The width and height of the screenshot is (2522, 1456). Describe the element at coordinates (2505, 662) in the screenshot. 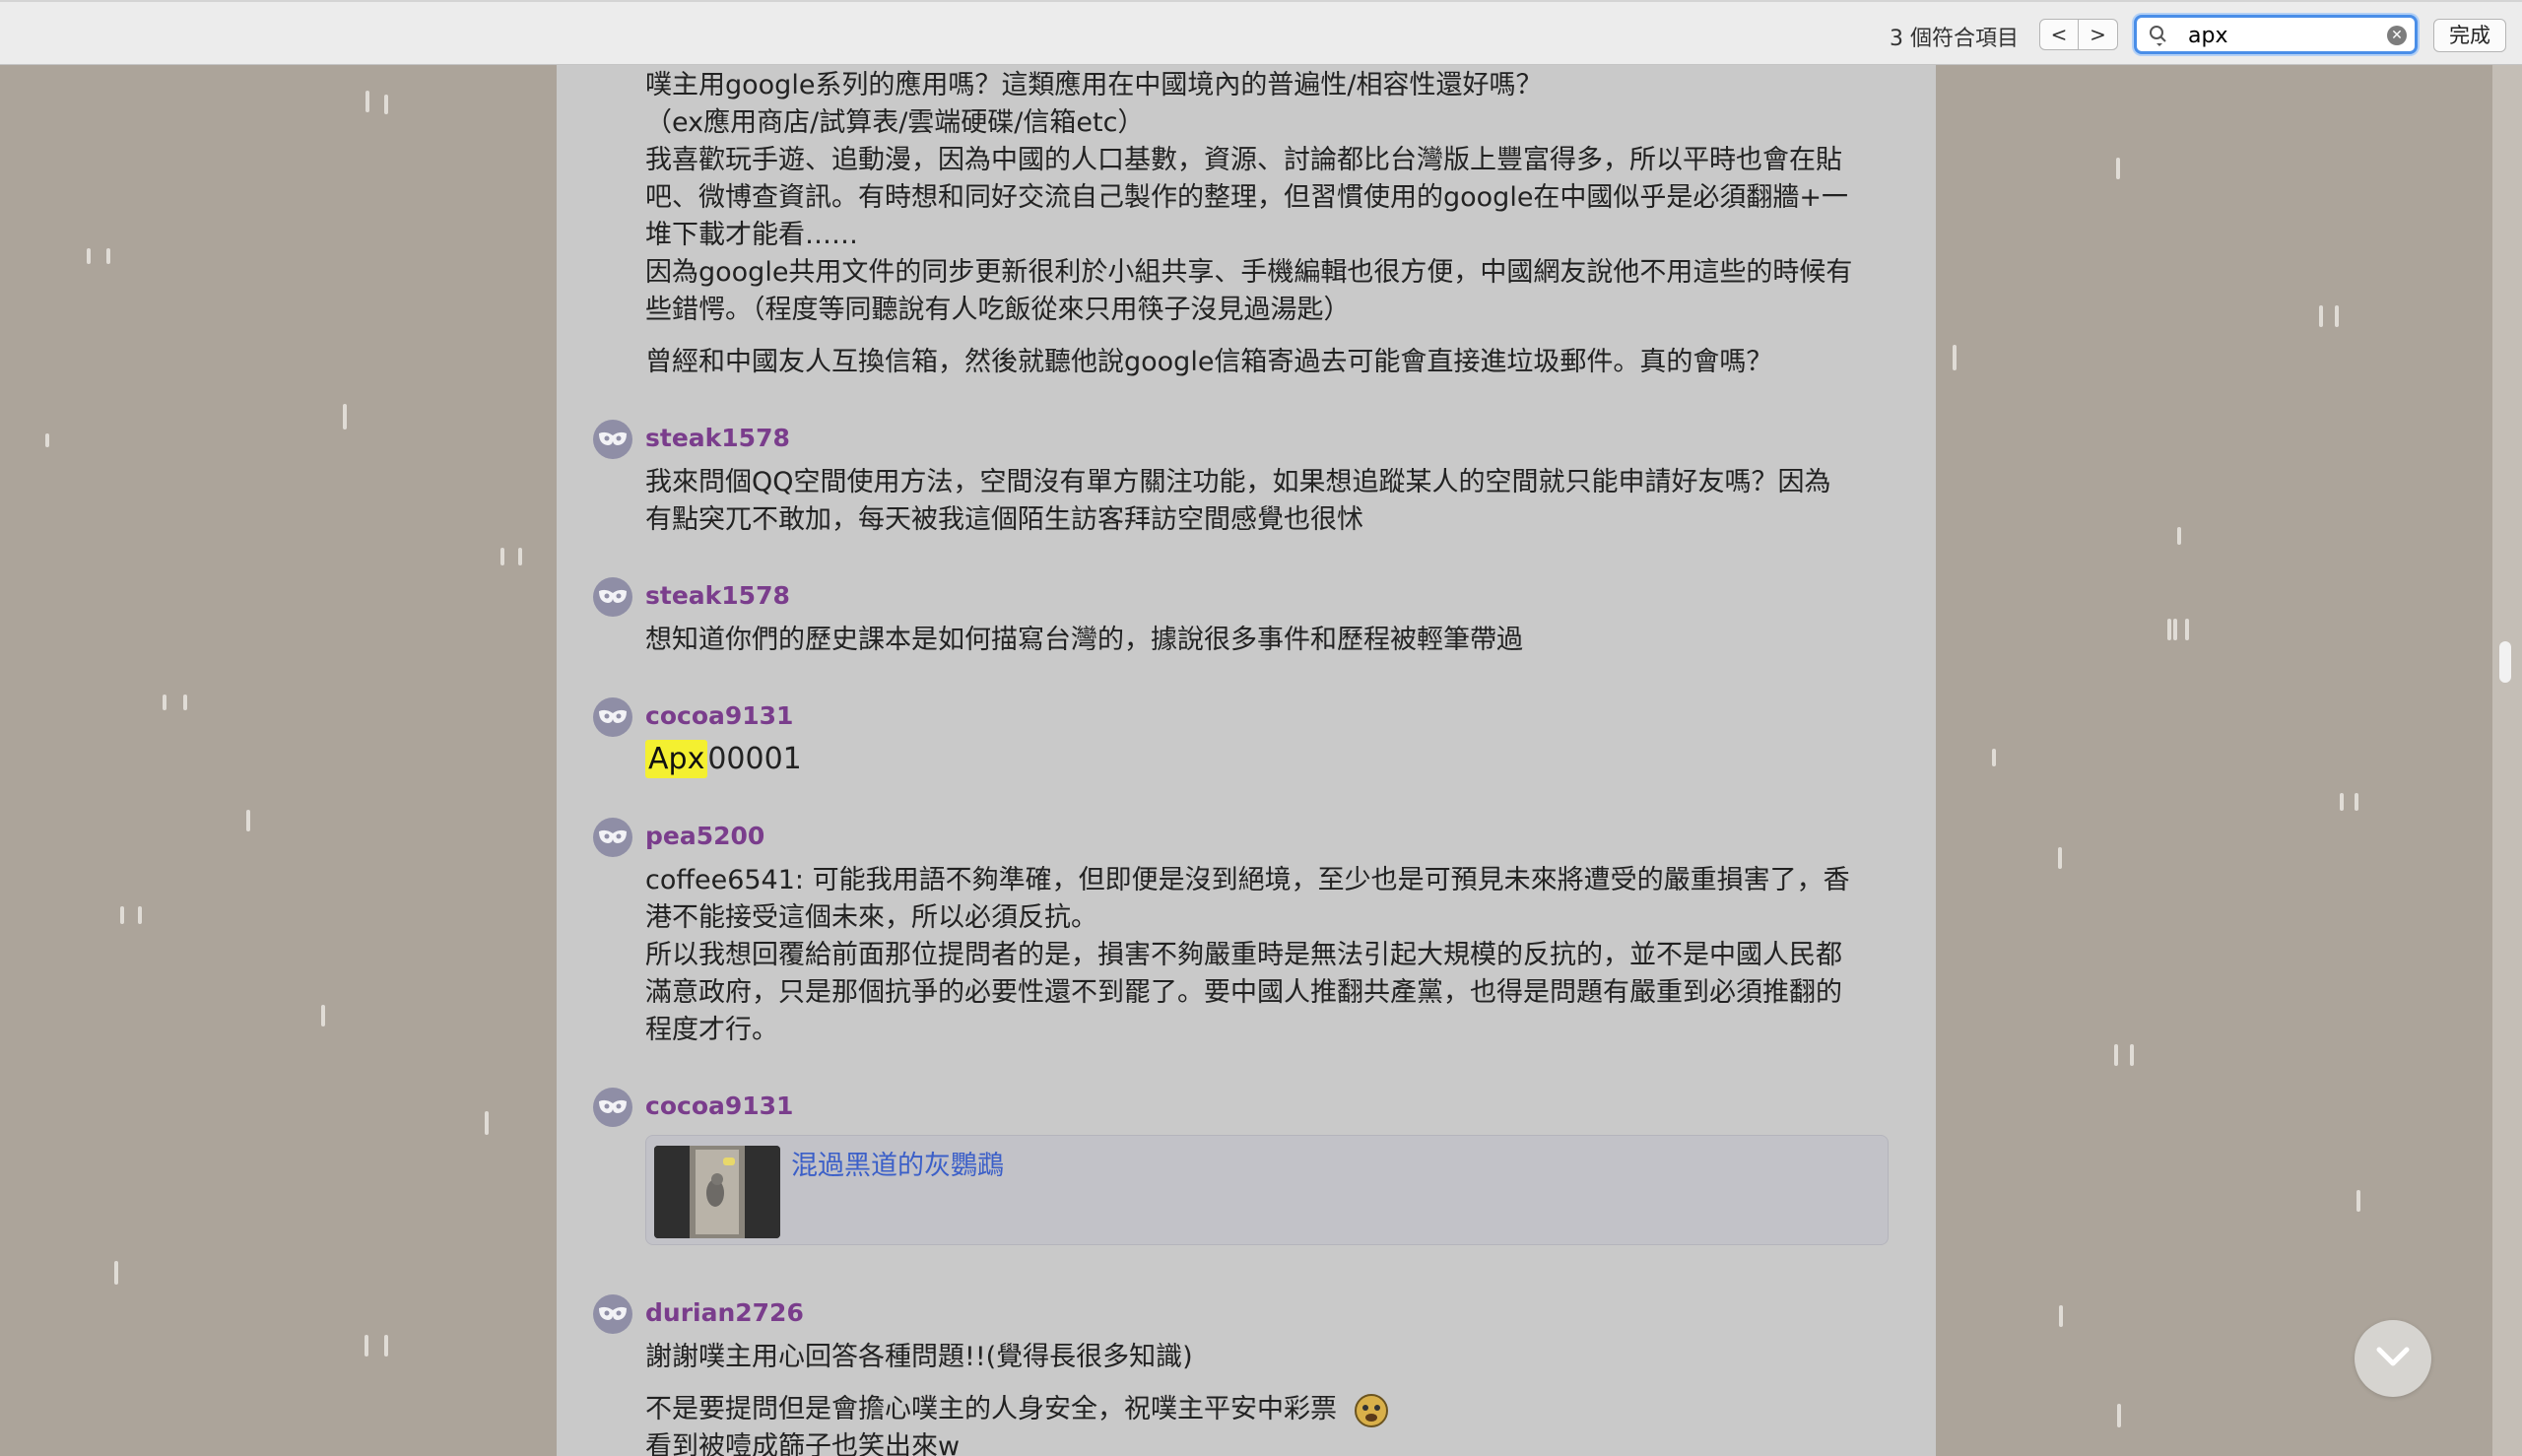

I see `scrollbar-thumb` at that location.